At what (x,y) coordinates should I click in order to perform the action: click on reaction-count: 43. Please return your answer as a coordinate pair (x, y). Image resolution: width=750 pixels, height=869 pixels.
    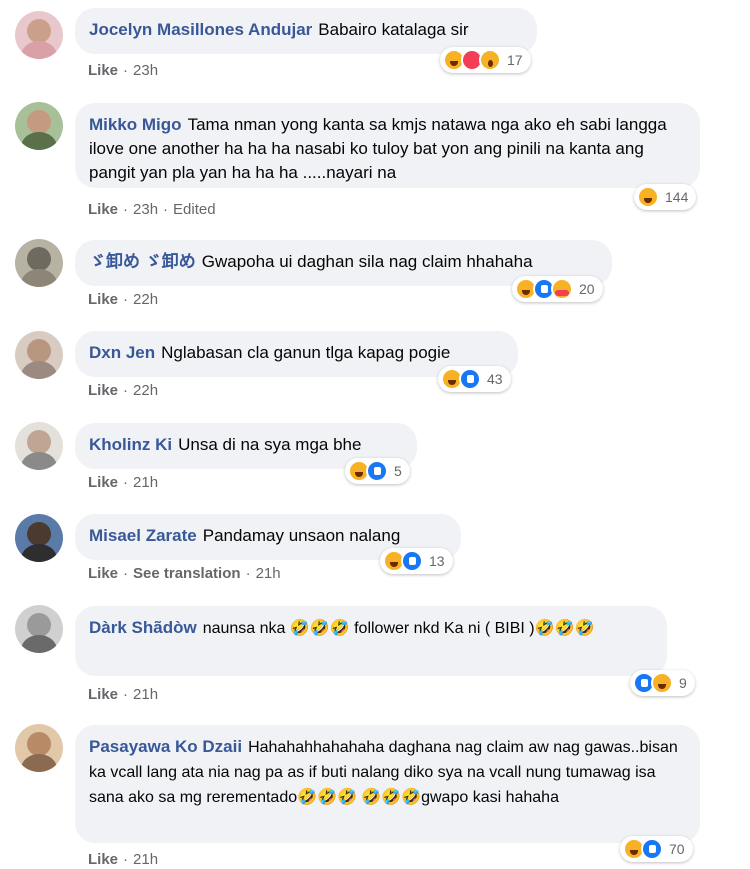
    Looking at the image, I should click on (495, 379).